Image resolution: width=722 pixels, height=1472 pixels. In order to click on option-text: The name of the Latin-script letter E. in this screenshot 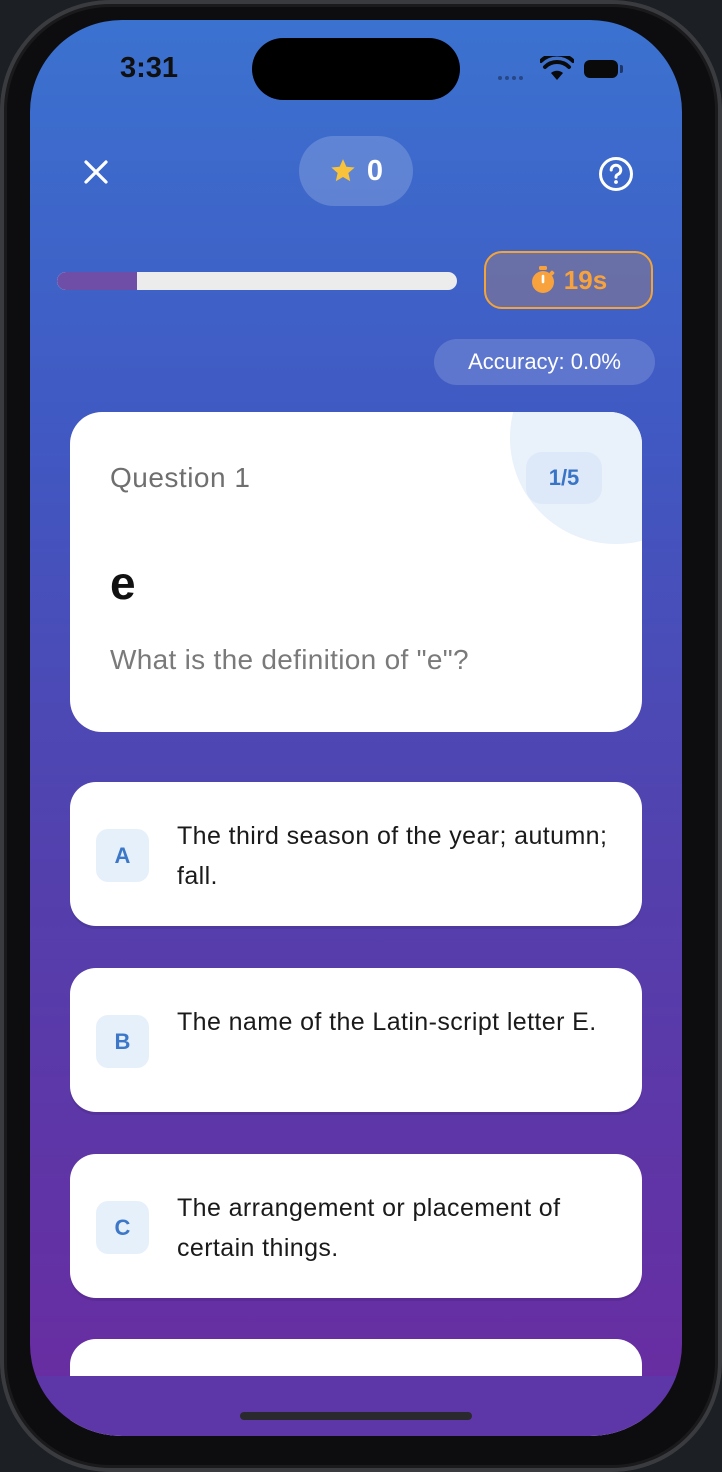, I will do `click(387, 1022)`.